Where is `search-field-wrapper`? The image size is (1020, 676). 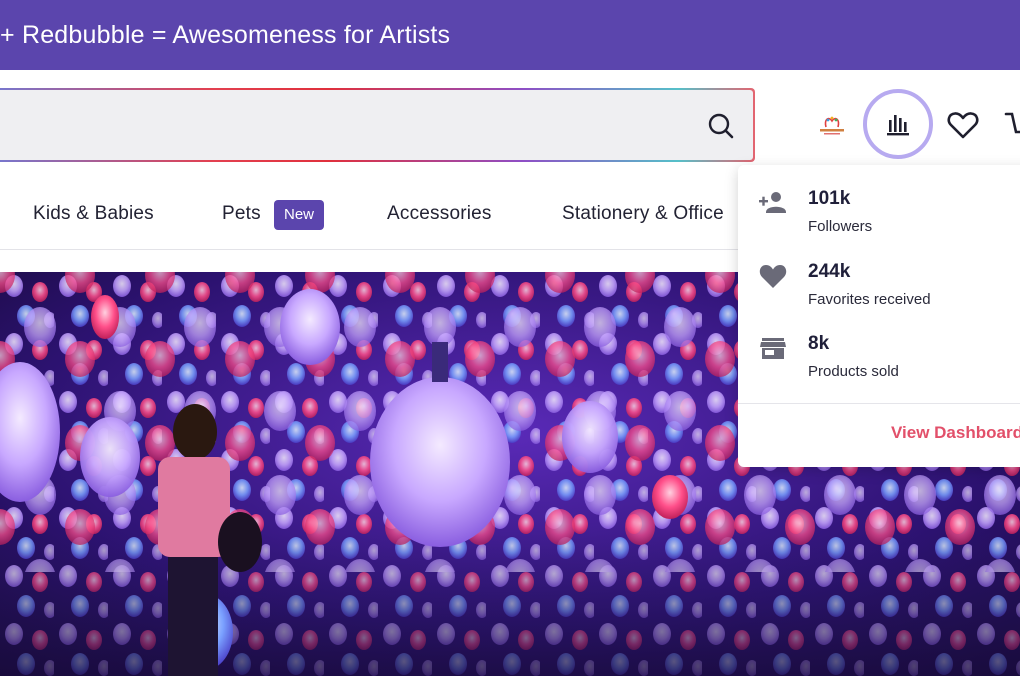
search-field-wrapper is located at coordinates (376, 125).